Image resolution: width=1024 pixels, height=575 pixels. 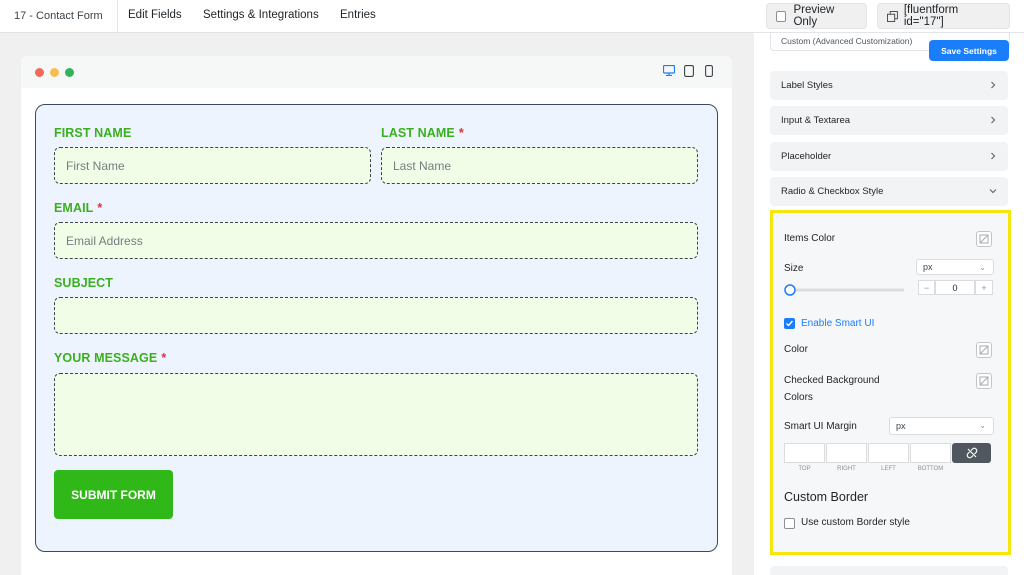 What do you see at coordinates (117, 16) in the screenshot?
I see `divider` at bounding box center [117, 16].